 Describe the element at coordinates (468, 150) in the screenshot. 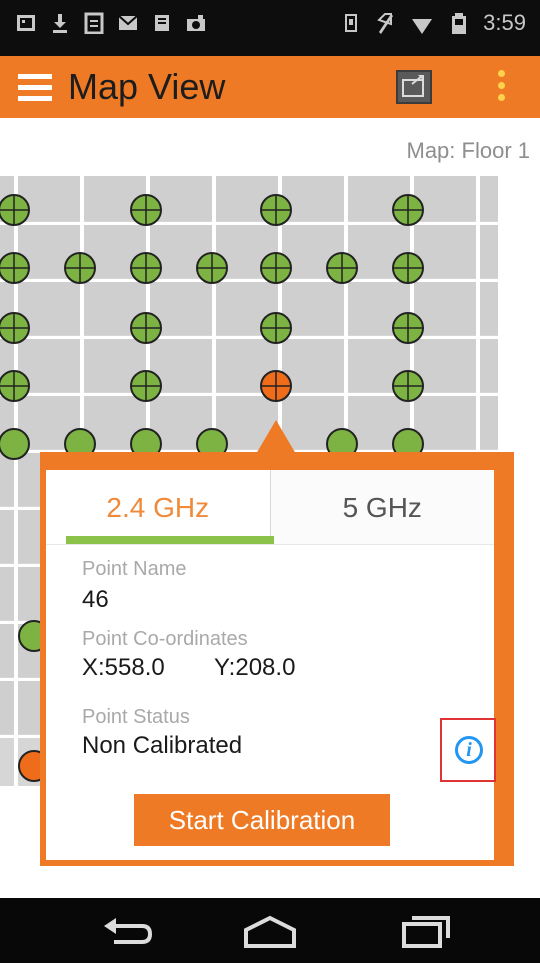

I see `map-floor-label: Map: Floor 1` at that location.